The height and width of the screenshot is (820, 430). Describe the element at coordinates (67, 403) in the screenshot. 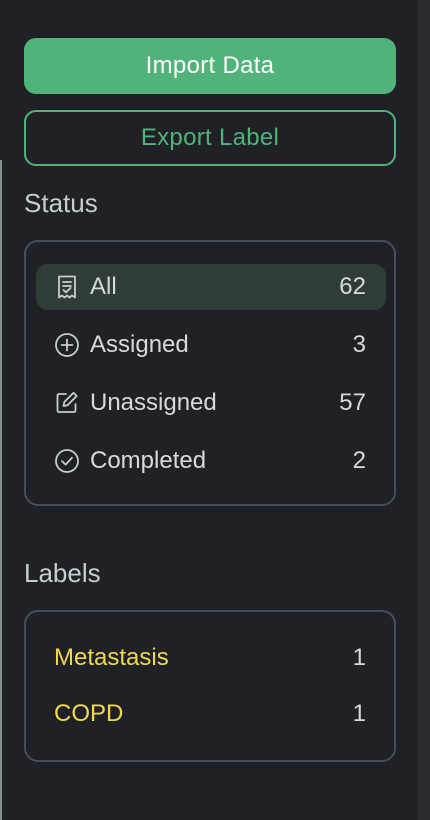

I see `edit-icon` at that location.